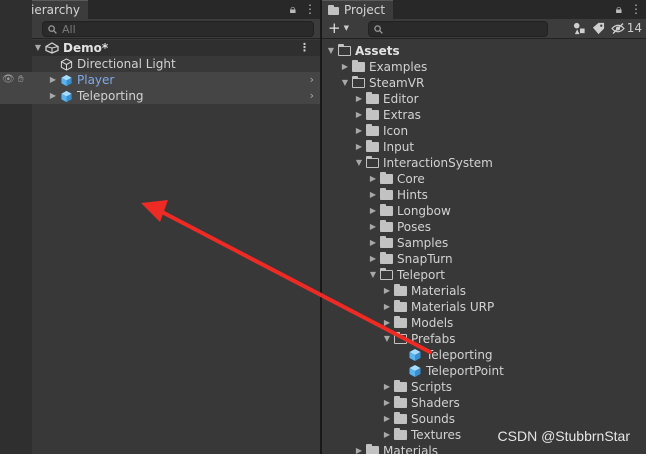  I want to click on folder-icon-dir: ▶ Icon, so click(484, 131).